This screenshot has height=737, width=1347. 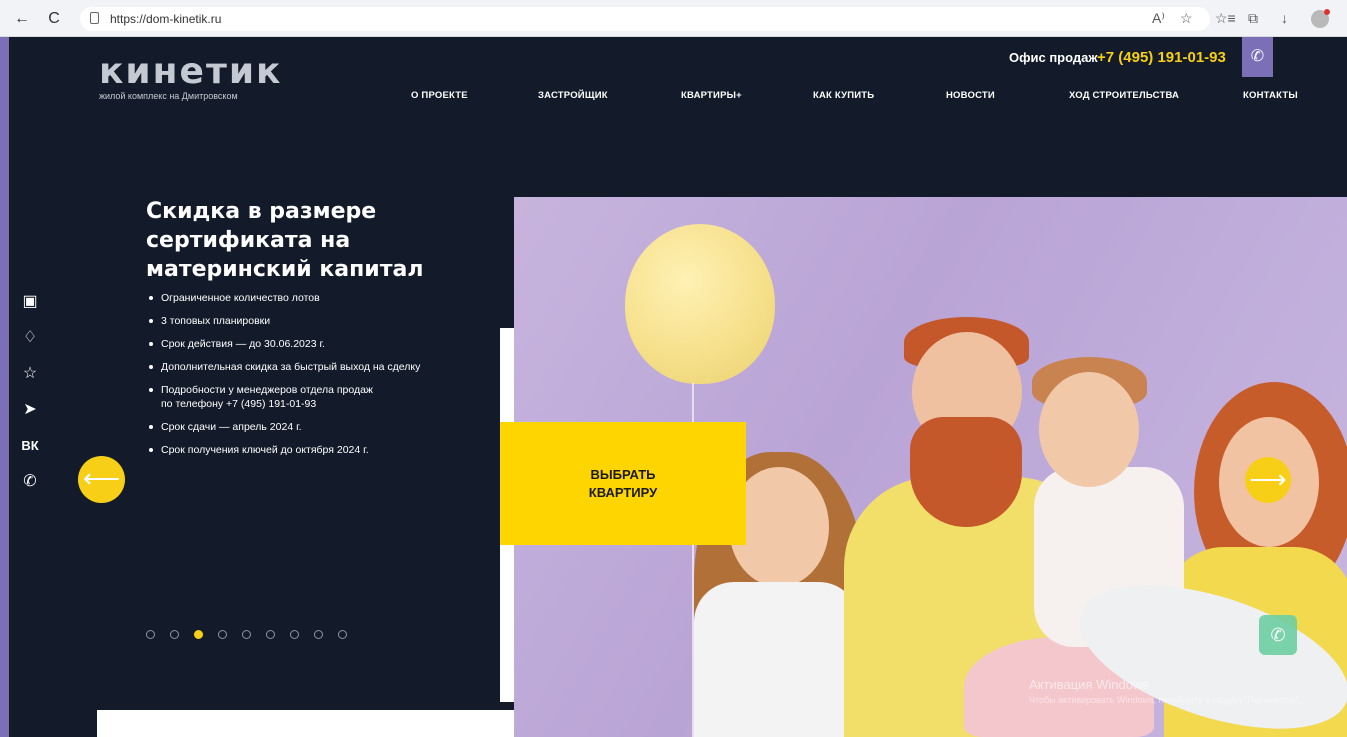 I want to click on download-icon: ↓, so click(x=1284, y=18).